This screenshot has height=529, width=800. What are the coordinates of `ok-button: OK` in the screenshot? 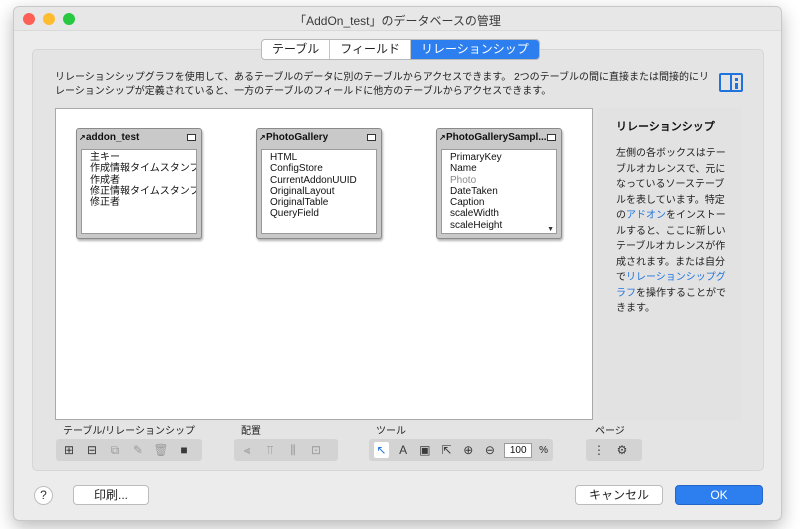 It's located at (719, 495).